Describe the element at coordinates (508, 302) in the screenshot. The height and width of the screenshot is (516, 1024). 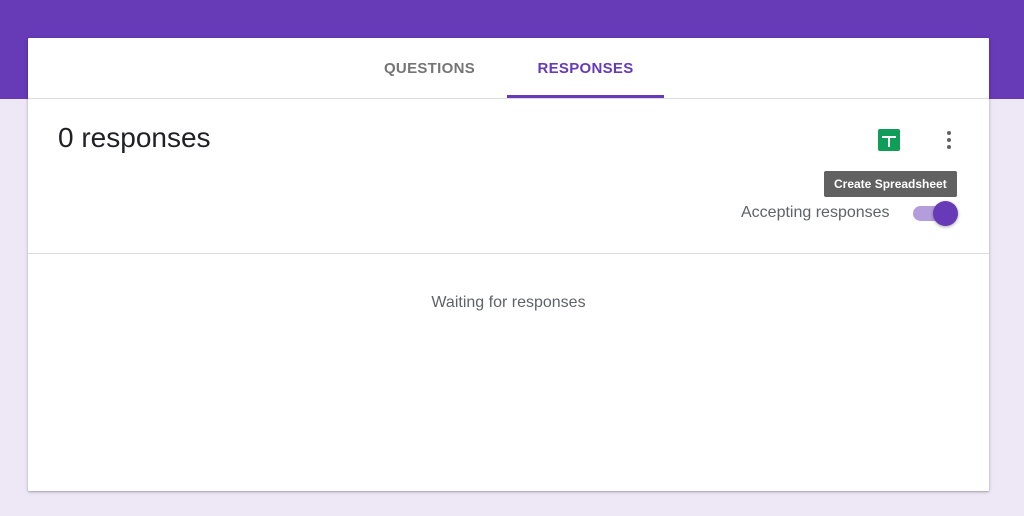
I see `waiting-message: Waiting for responses` at that location.